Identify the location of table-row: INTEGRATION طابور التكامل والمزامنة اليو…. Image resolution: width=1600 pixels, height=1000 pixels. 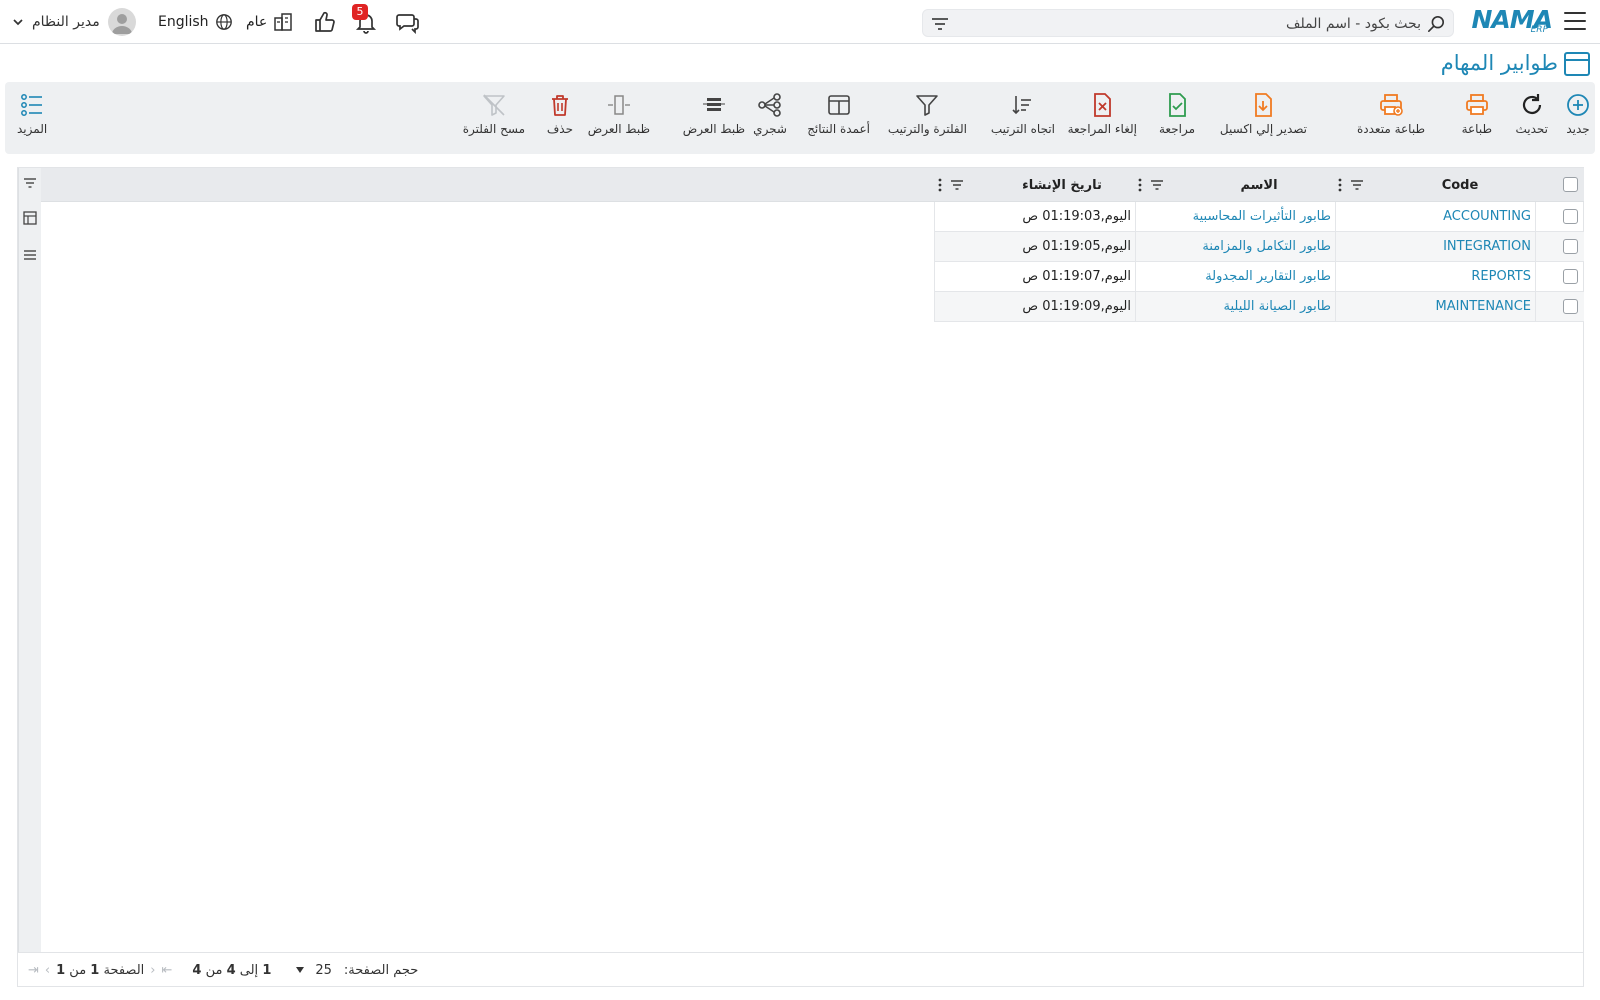
(1259, 247).